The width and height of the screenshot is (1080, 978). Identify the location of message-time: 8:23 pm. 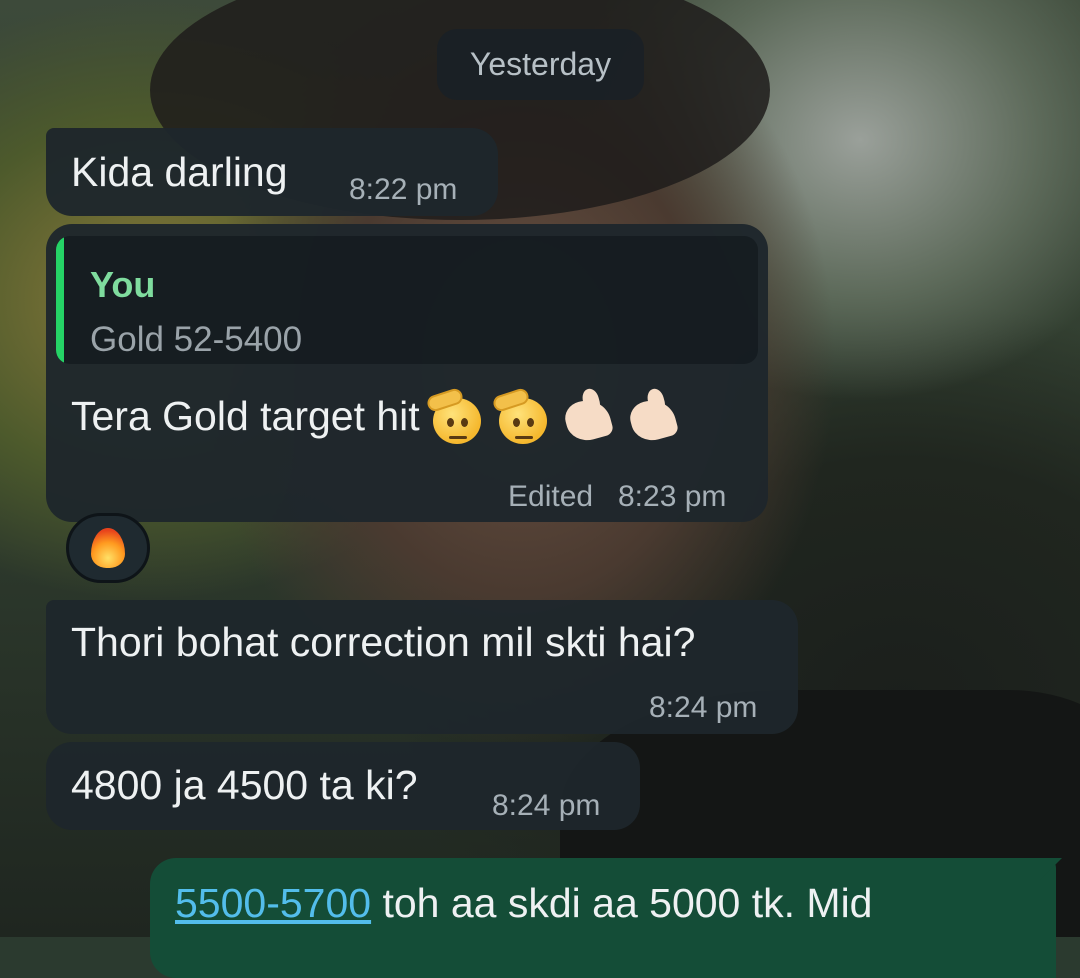
(672, 496).